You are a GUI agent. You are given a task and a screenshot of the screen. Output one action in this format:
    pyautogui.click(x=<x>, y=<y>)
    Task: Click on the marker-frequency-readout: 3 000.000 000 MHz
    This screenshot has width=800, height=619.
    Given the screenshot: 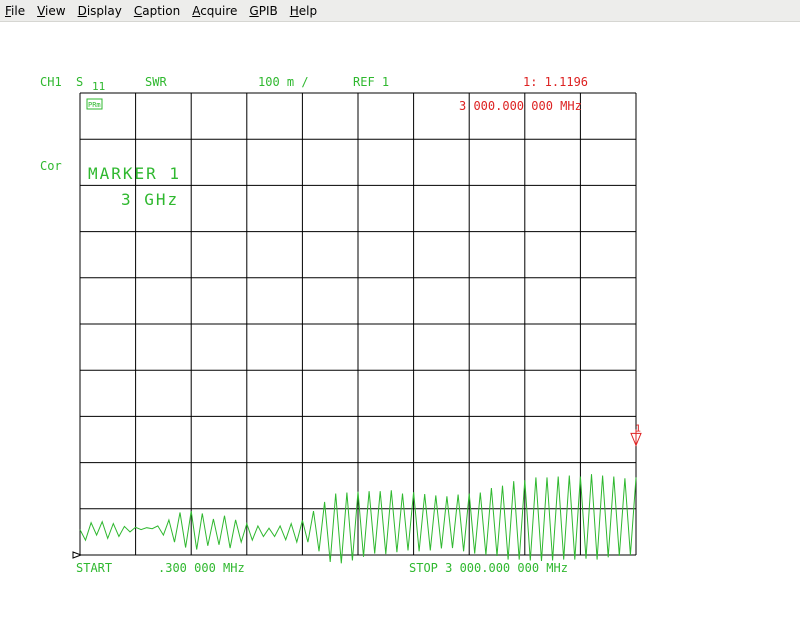 What is the action you would take?
    pyautogui.click(x=520, y=106)
    